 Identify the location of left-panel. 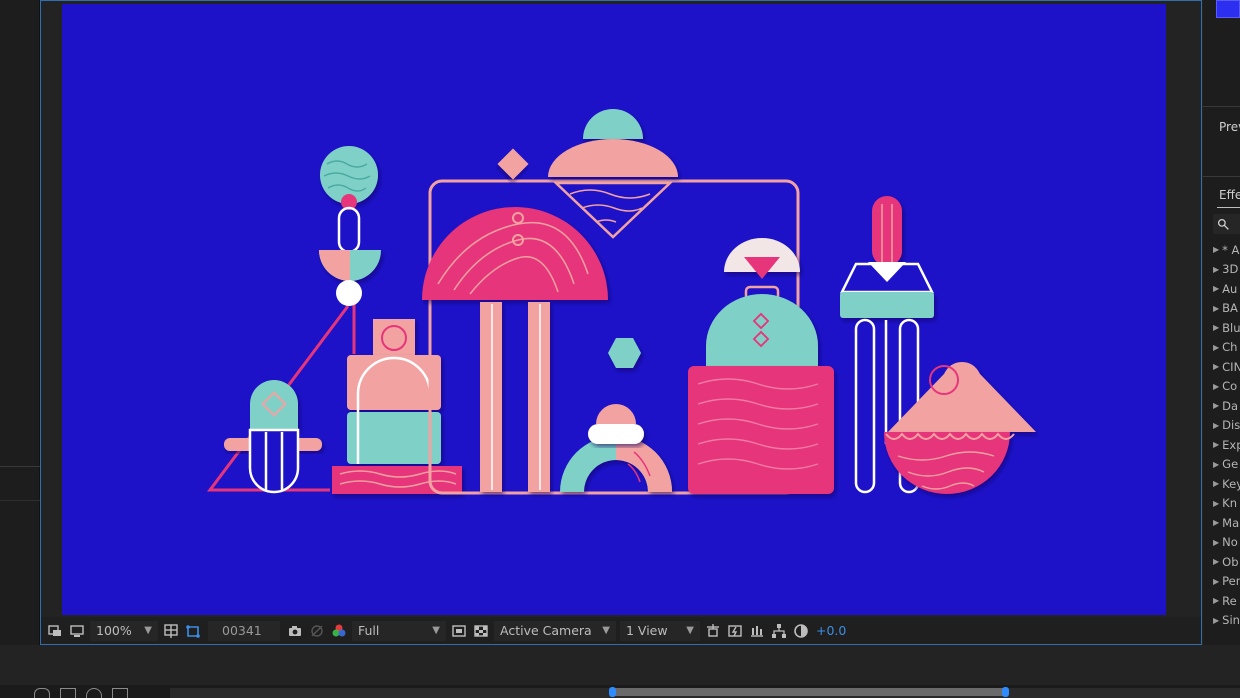
(20, 322).